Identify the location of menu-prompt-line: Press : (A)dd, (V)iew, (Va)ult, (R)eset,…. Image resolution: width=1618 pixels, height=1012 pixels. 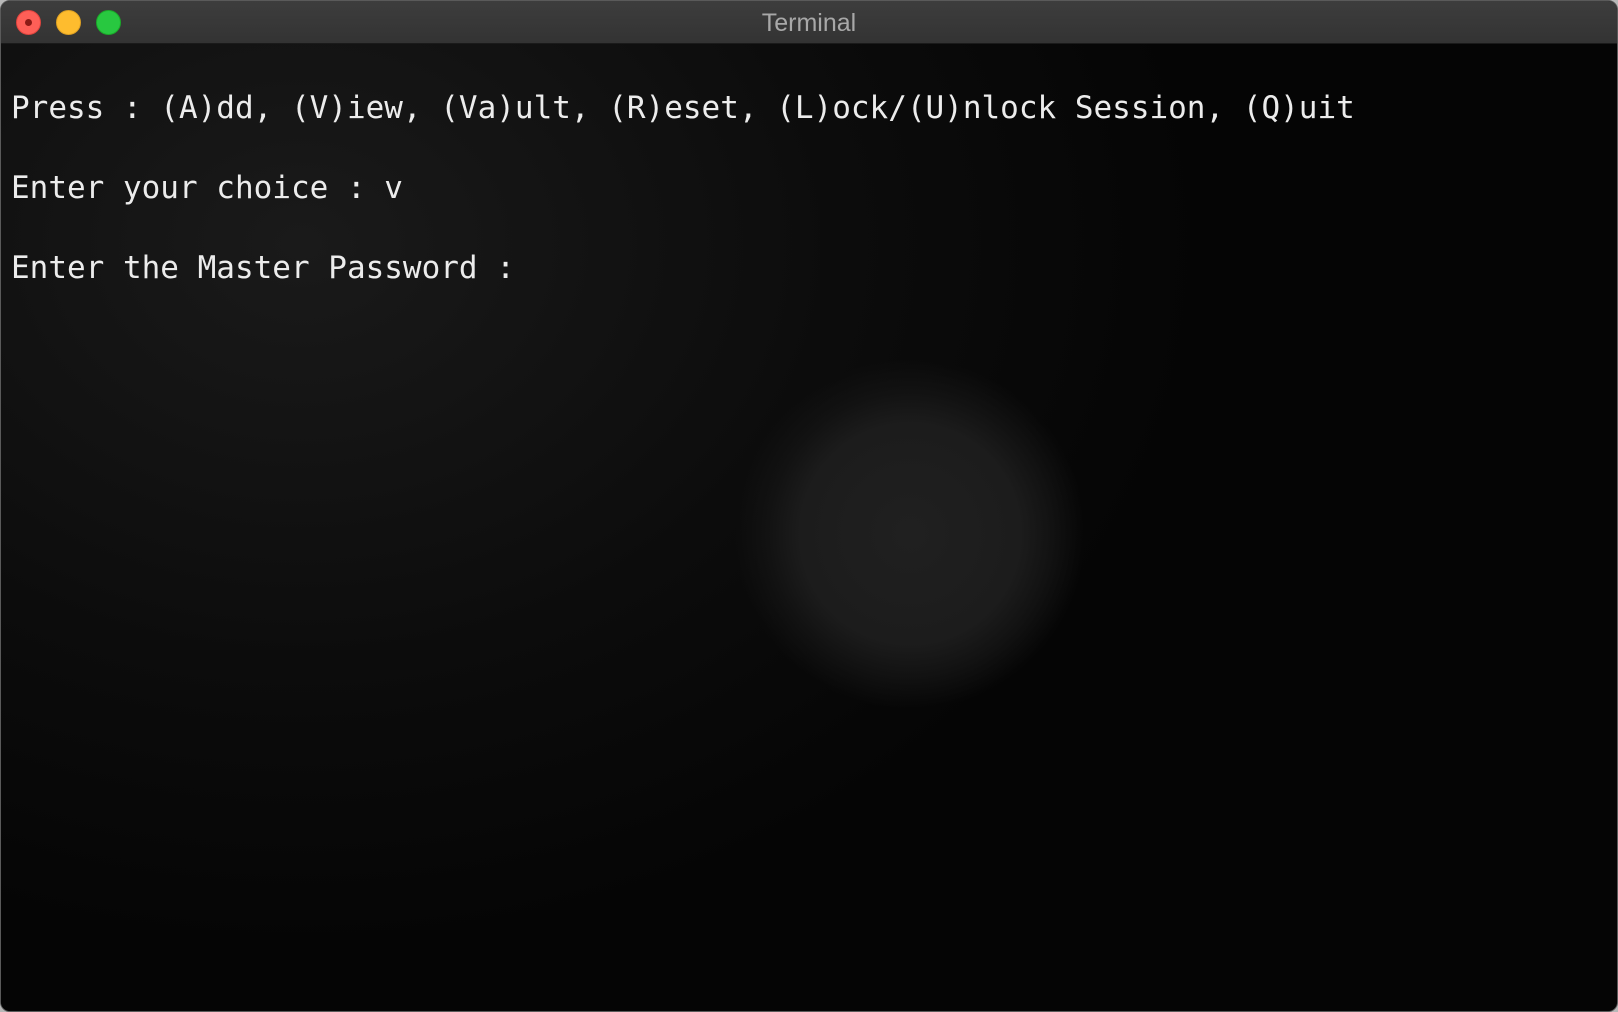
(683, 108).